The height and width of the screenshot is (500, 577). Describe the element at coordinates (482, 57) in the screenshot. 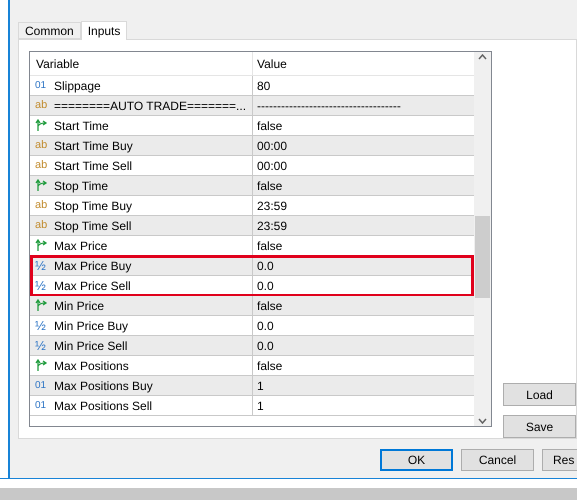

I see `scroll-up-icon` at that location.